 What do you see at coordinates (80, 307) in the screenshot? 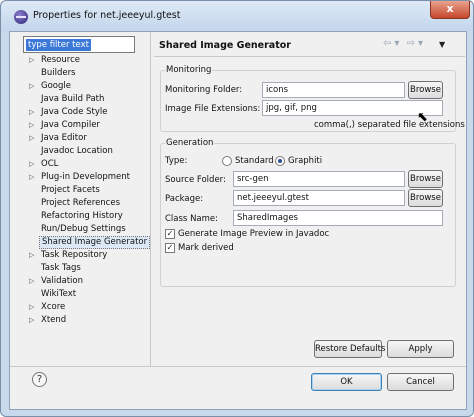
I see `tree-item-xcore: ▷ Xcore` at bounding box center [80, 307].